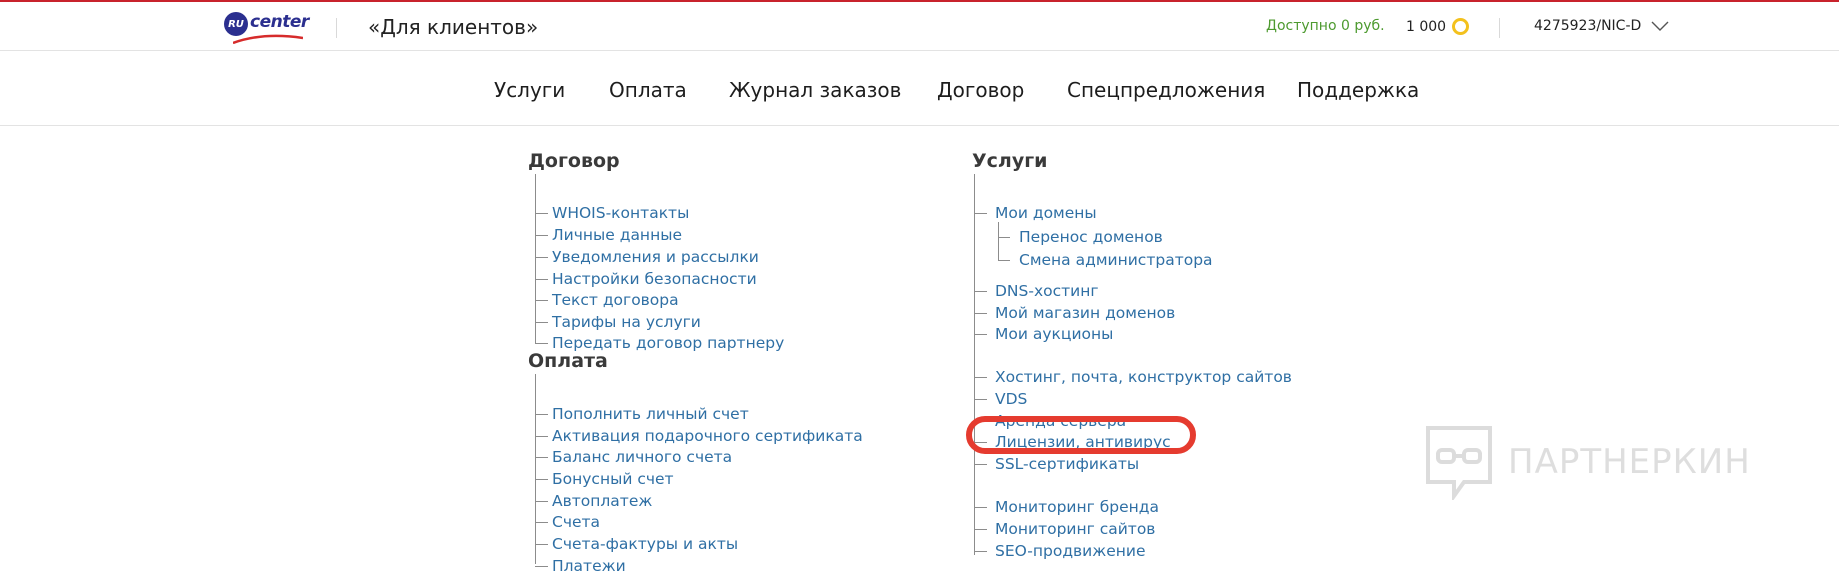 This screenshot has width=1839, height=577. What do you see at coordinates (1047, 291) in the screenshot?
I see `services-item-dns-hosting: DNS-хостинг` at bounding box center [1047, 291].